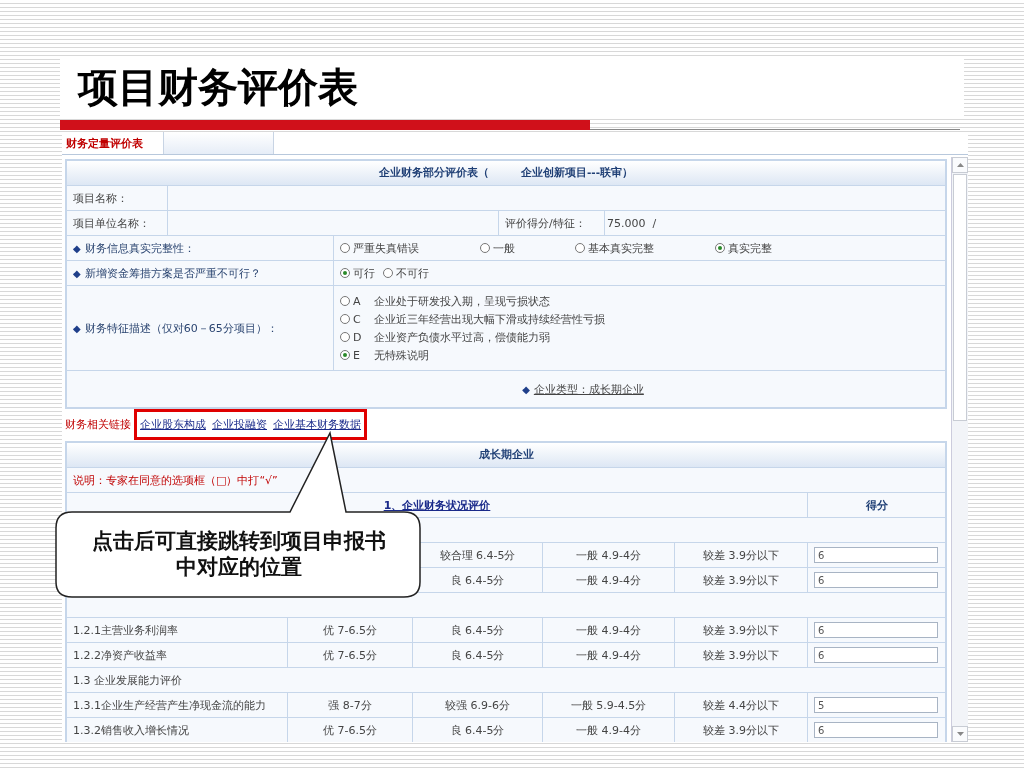 The image size is (1024, 768). What do you see at coordinates (175, 480) in the screenshot?
I see `instruction-note: 说明：专家在同意的选项框（□）中打“√”` at bounding box center [175, 480].